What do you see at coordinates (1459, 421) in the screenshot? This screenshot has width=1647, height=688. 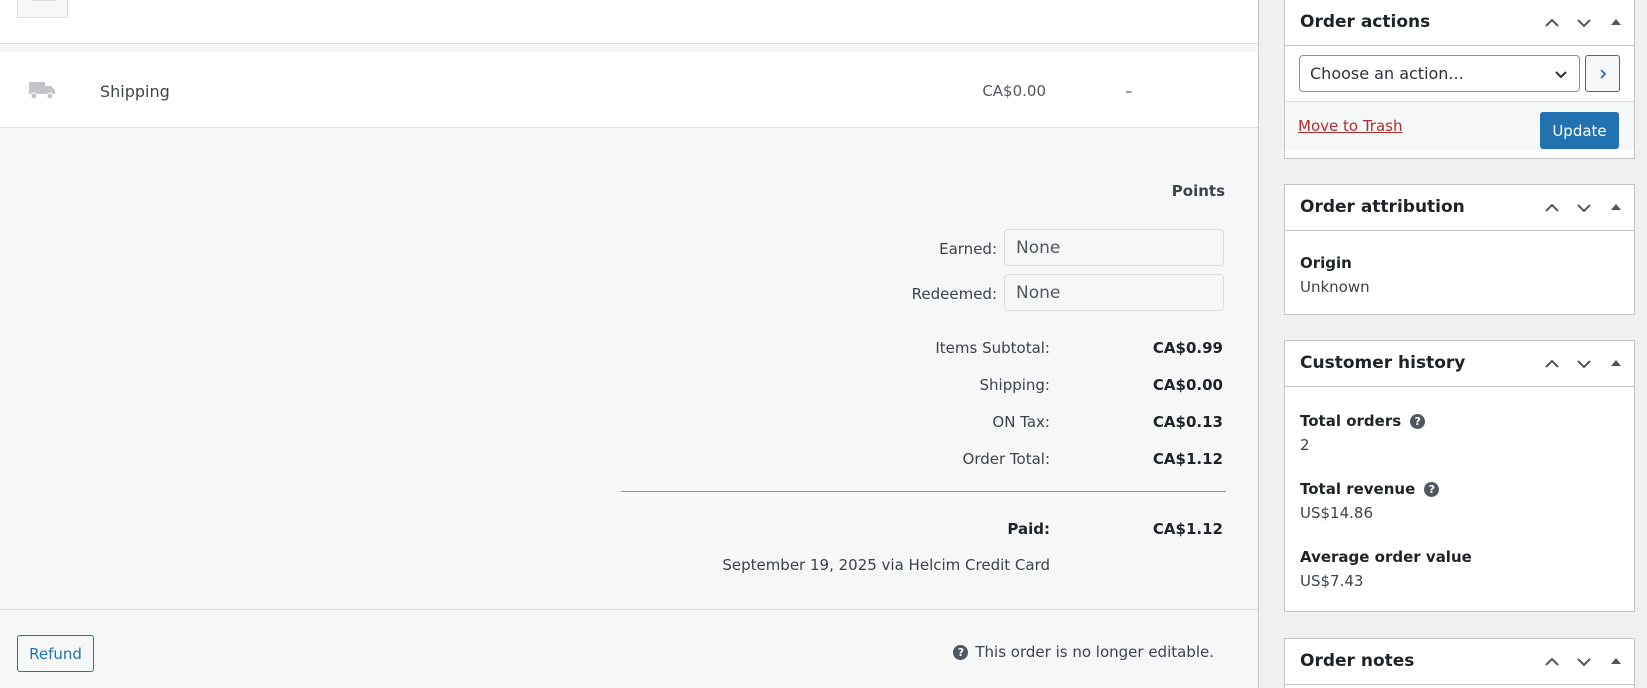 I see `total-orders-label: Total orders ?` at bounding box center [1459, 421].